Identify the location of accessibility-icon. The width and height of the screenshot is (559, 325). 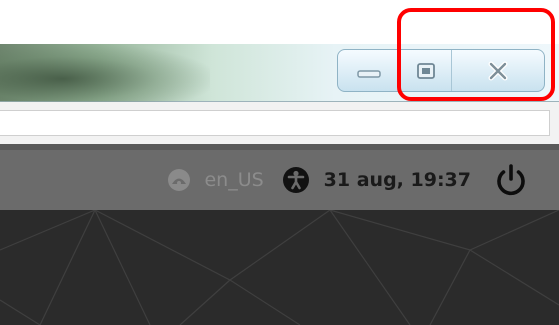
(295, 180).